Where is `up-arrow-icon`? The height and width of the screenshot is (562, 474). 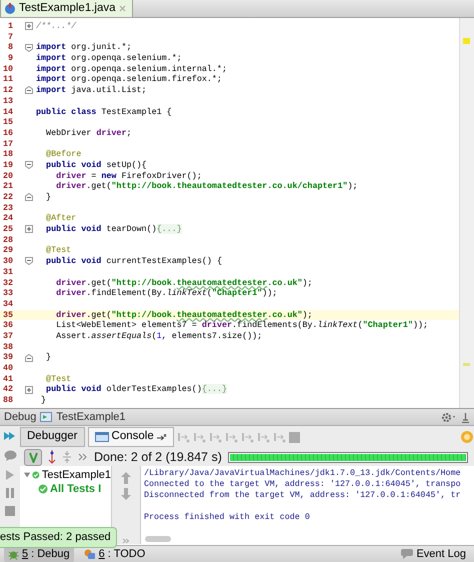 up-arrow-icon is located at coordinates (126, 478).